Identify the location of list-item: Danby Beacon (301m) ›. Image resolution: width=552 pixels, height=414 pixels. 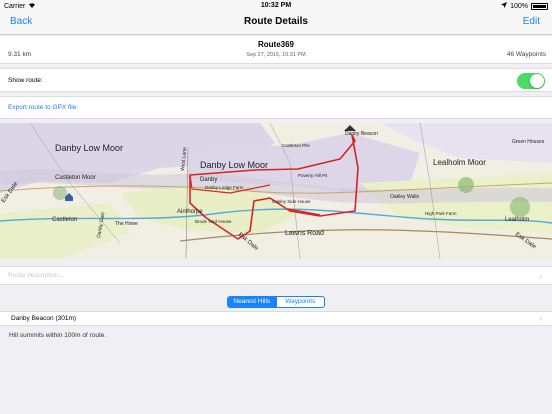
(276, 318).